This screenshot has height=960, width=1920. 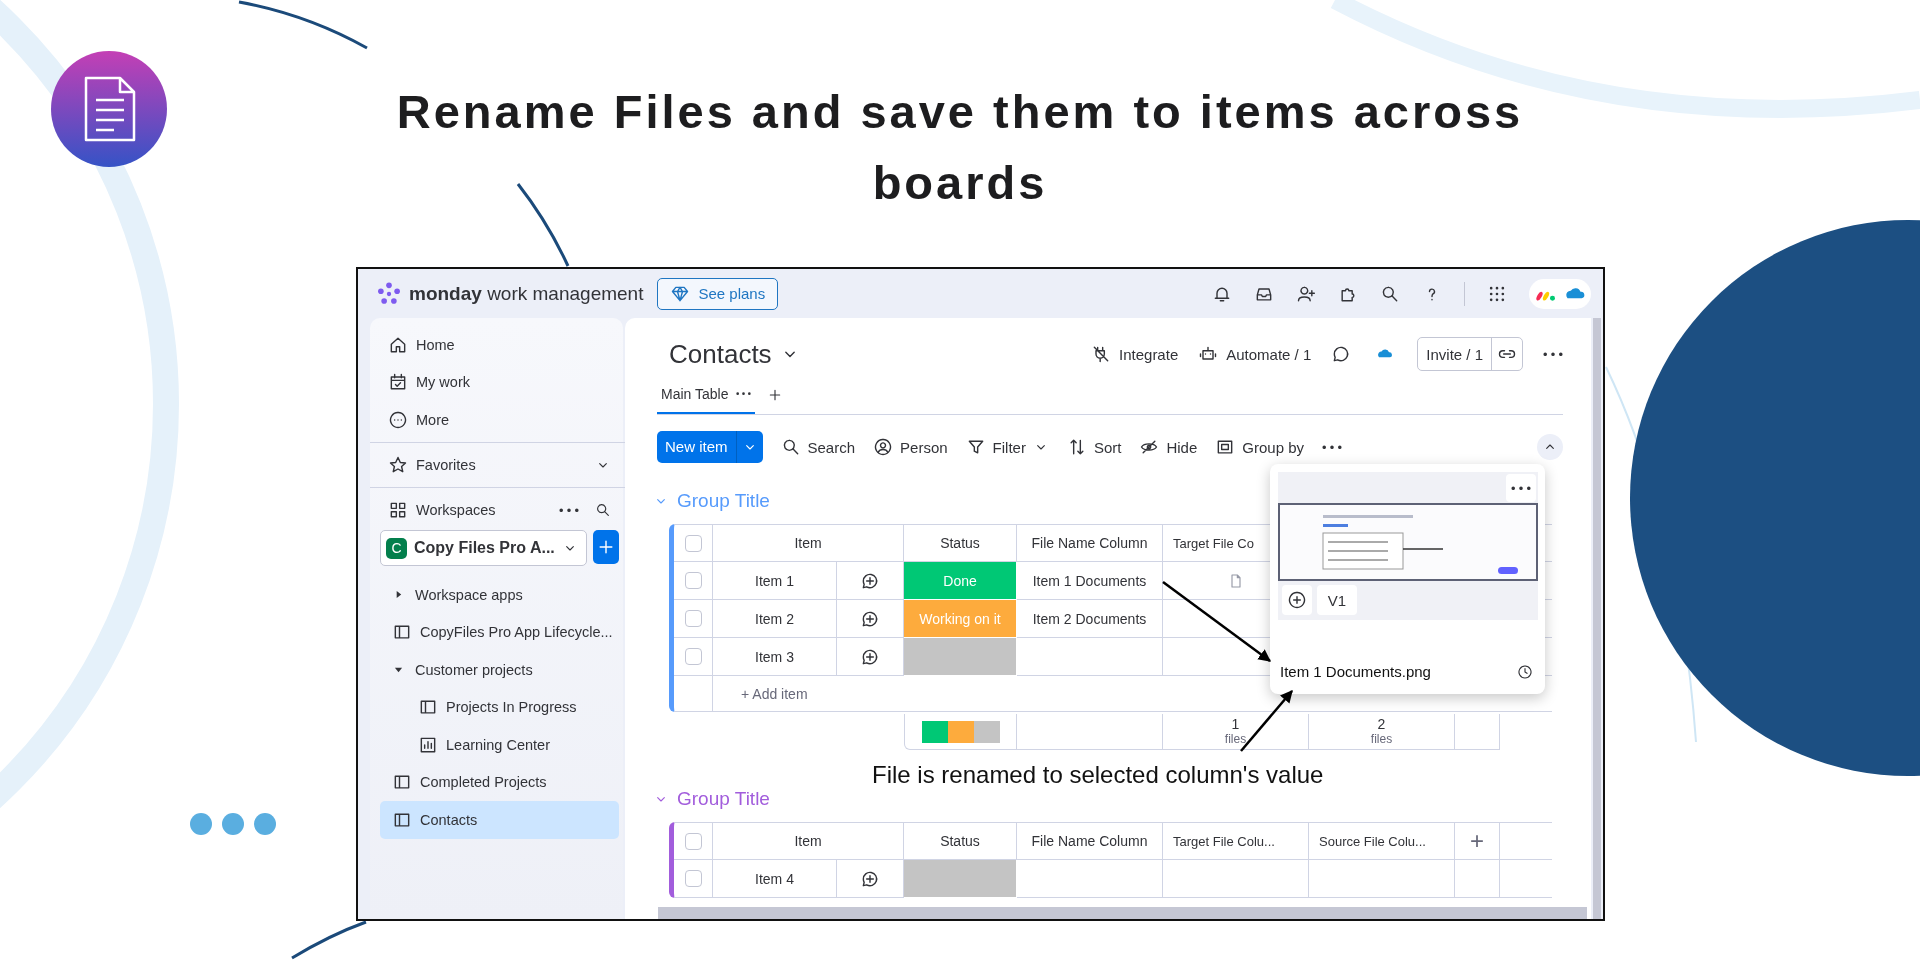 I want to click on board-action-button: Integrate, so click(x=1135, y=354).